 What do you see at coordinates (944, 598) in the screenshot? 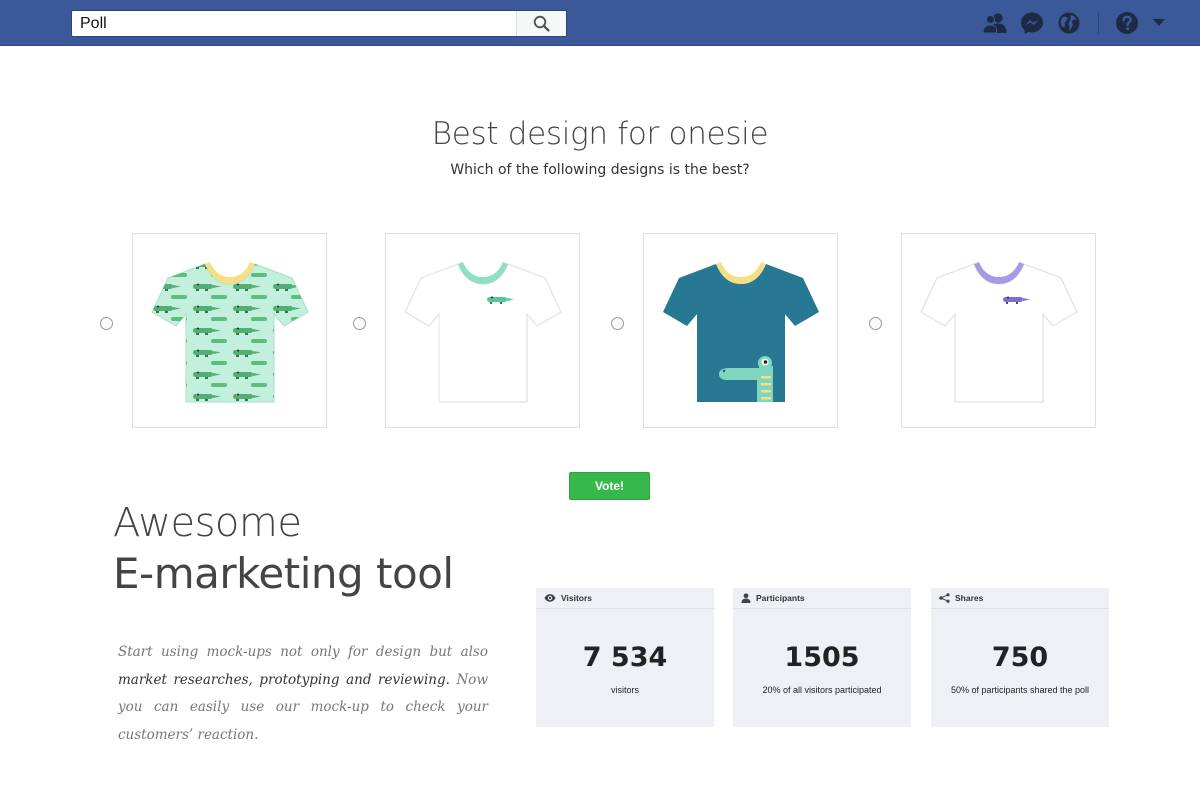
I see `share-icon` at bounding box center [944, 598].